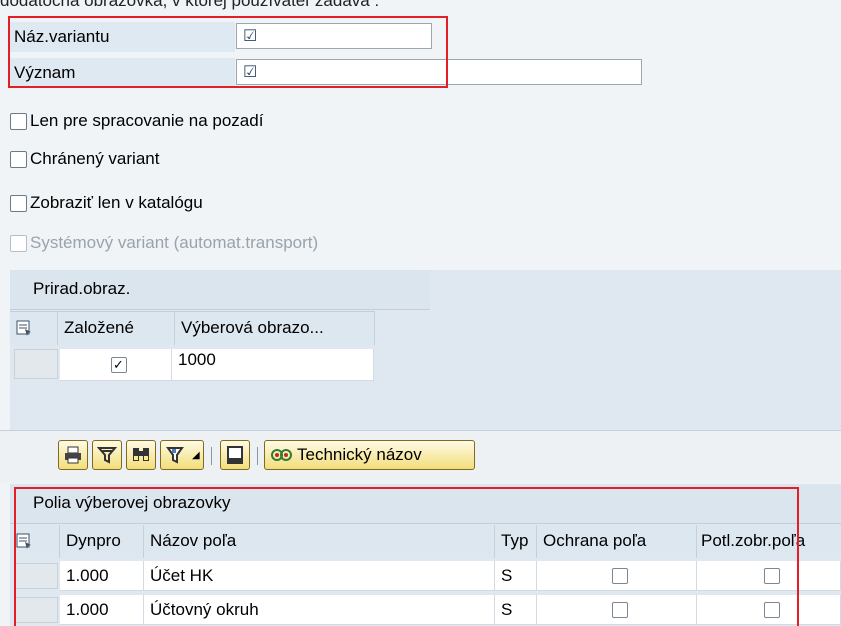  I want to click on option-label: Chránený variant, so click(95, 158).